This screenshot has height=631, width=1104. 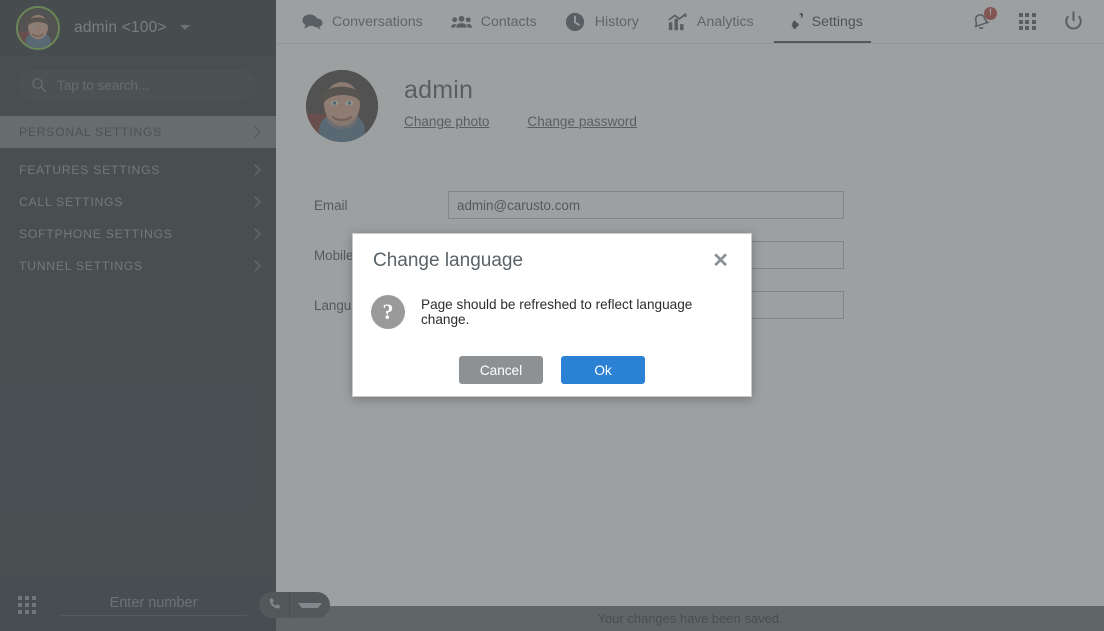 I want to click on close-icon: ✕, so click(x=720, y=261).